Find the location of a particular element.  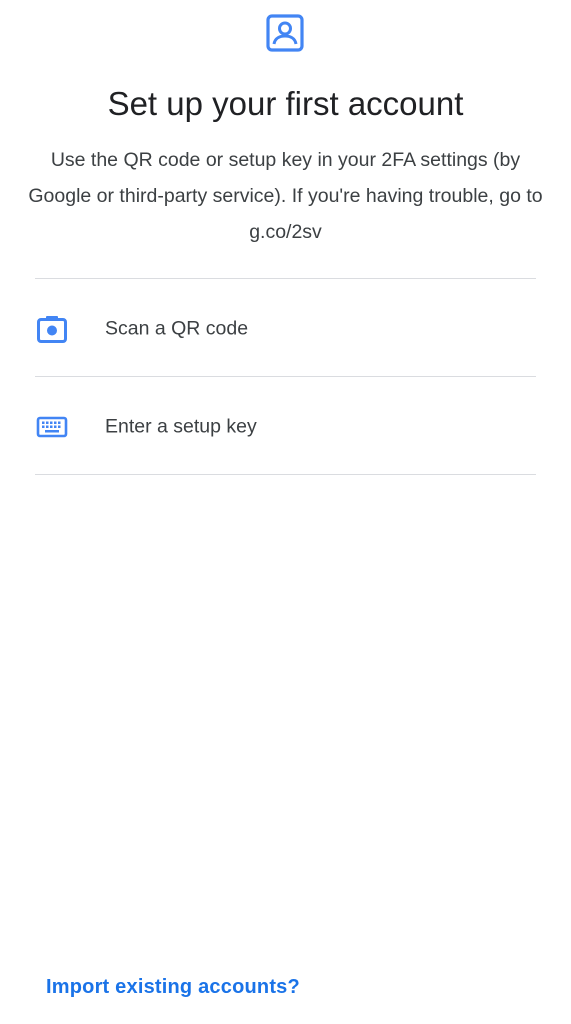

keyboard-icon is located at coordinates (52, 427).